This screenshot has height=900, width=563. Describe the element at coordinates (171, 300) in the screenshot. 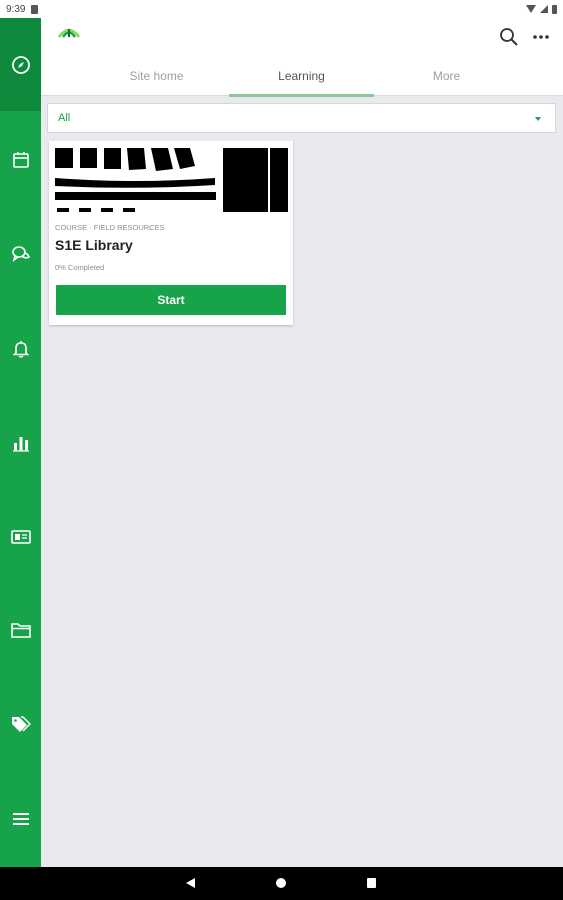

I see `start-button: Start` at that location.